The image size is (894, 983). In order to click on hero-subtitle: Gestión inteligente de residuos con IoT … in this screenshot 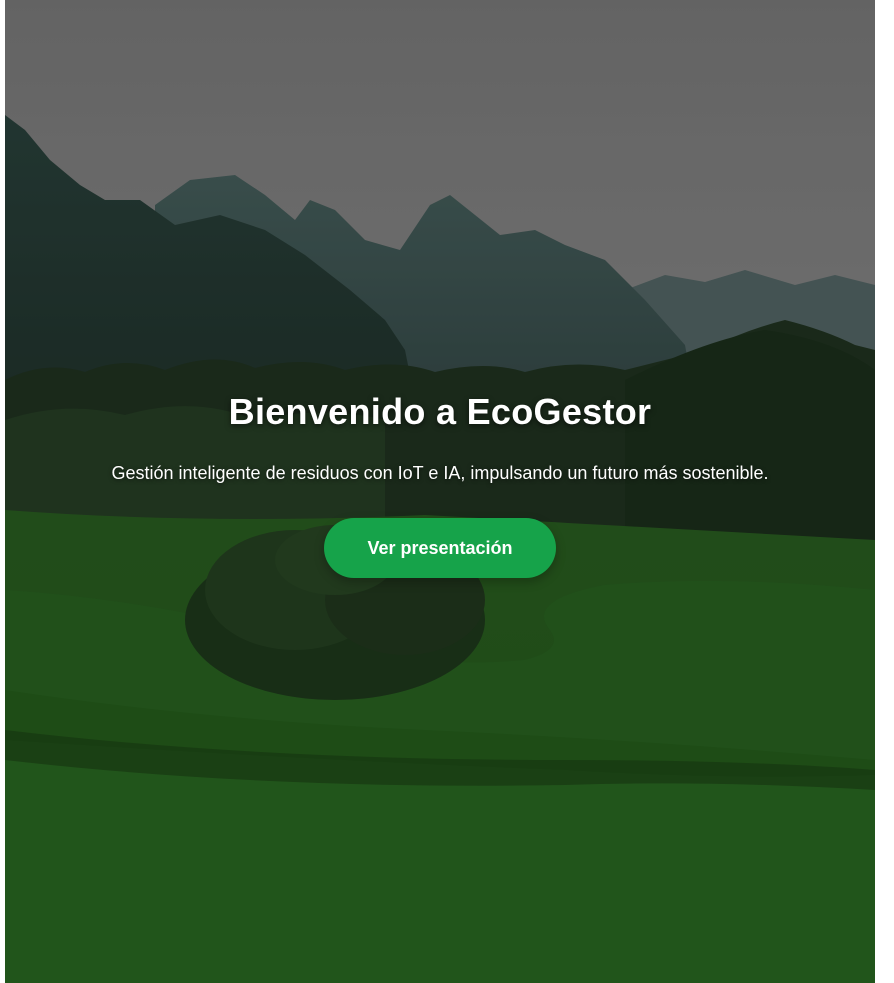, I will do `click(440, 473)`.